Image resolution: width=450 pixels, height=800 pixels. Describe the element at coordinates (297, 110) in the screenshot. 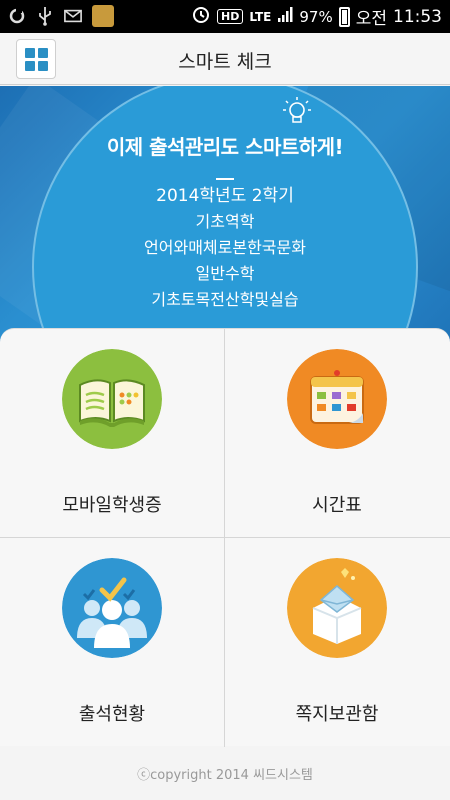

I see `lightbulb-icon` at that location.